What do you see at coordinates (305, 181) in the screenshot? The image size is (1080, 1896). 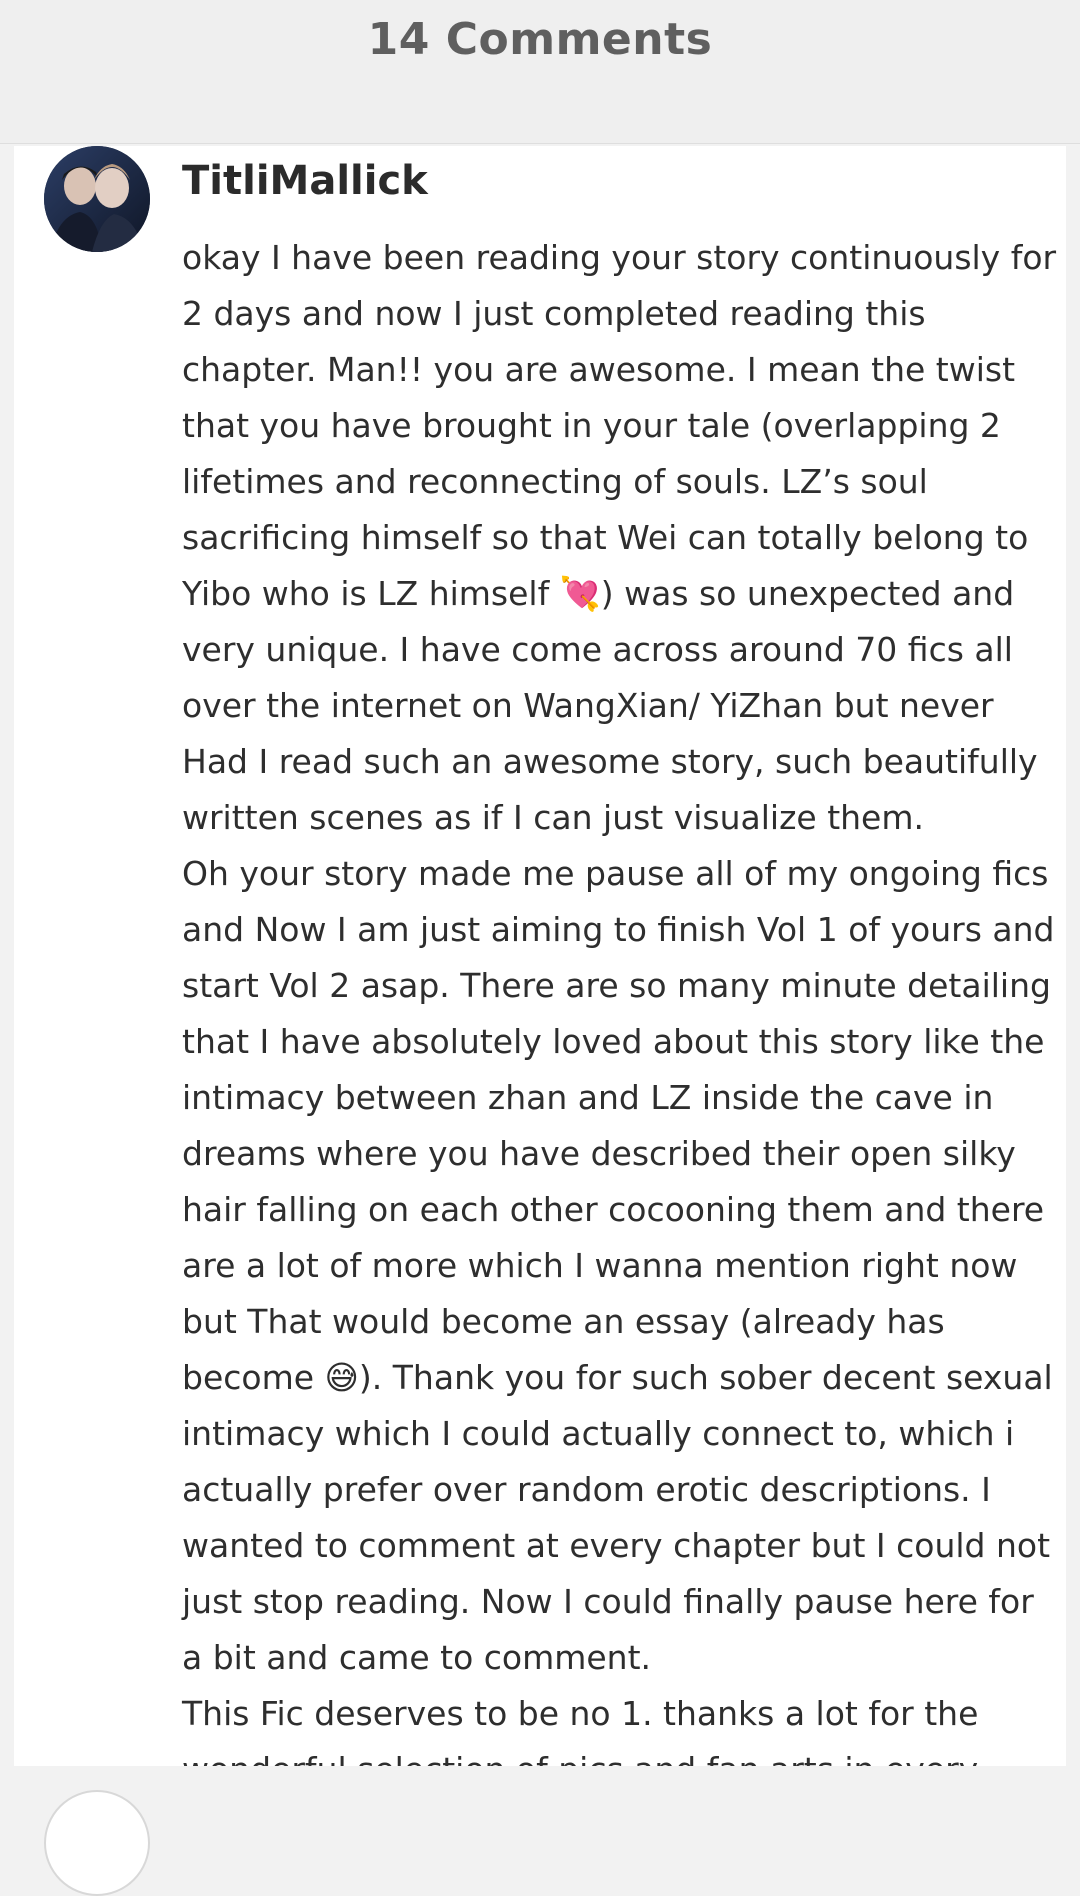 I see `comment-username: TitliMallick` at bounding box center [305, 181].